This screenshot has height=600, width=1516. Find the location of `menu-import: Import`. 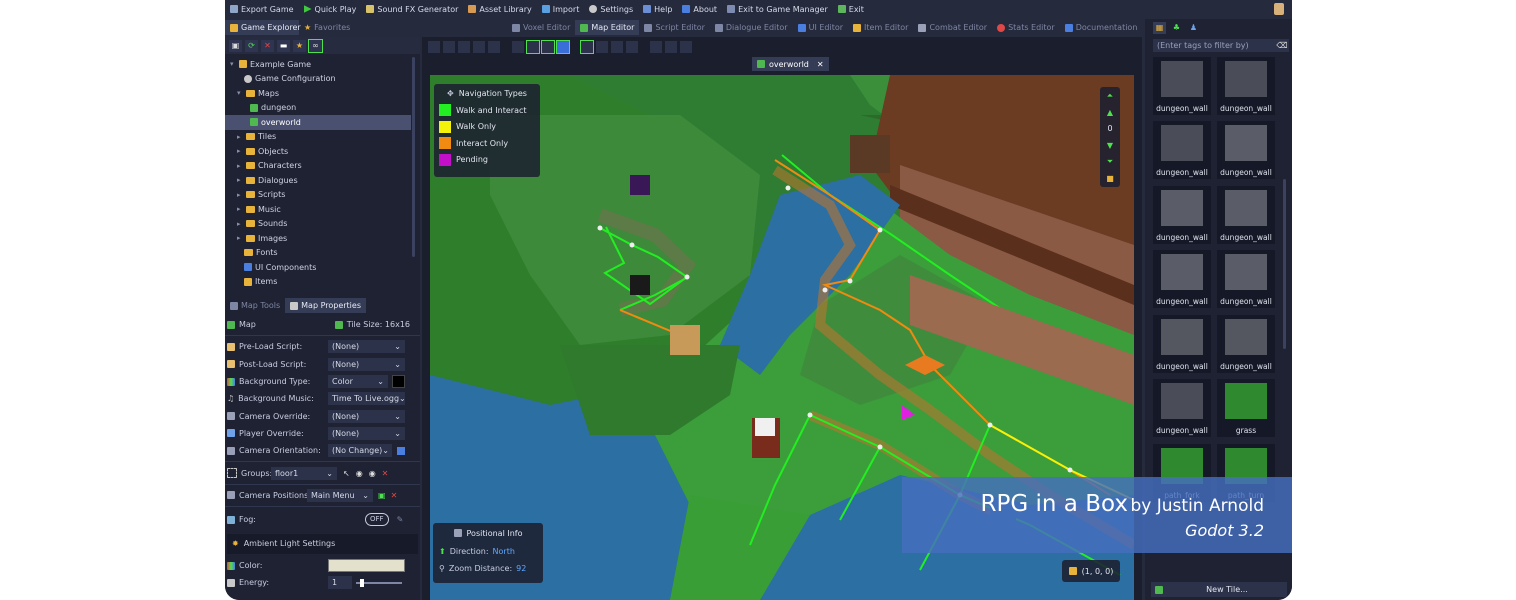

menu-import: Import is located at coordinates (561, 9).